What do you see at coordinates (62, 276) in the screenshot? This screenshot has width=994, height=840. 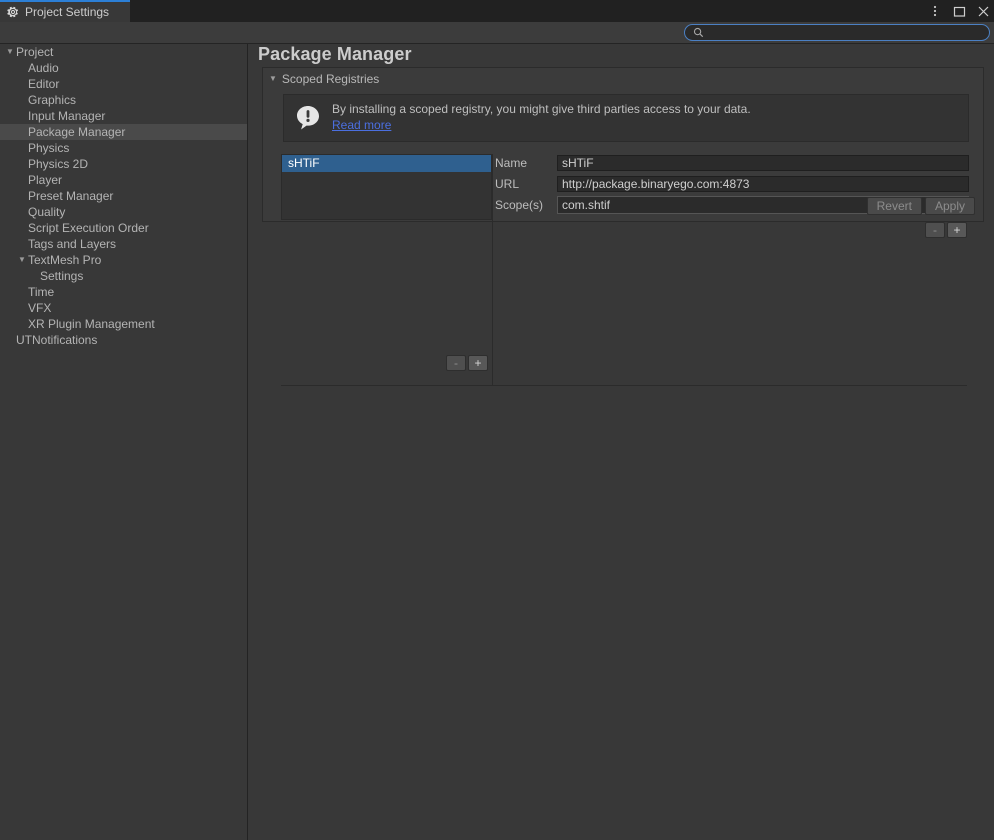 I see `sidebar-item-label: Settings` at bounding box center [62, 276].